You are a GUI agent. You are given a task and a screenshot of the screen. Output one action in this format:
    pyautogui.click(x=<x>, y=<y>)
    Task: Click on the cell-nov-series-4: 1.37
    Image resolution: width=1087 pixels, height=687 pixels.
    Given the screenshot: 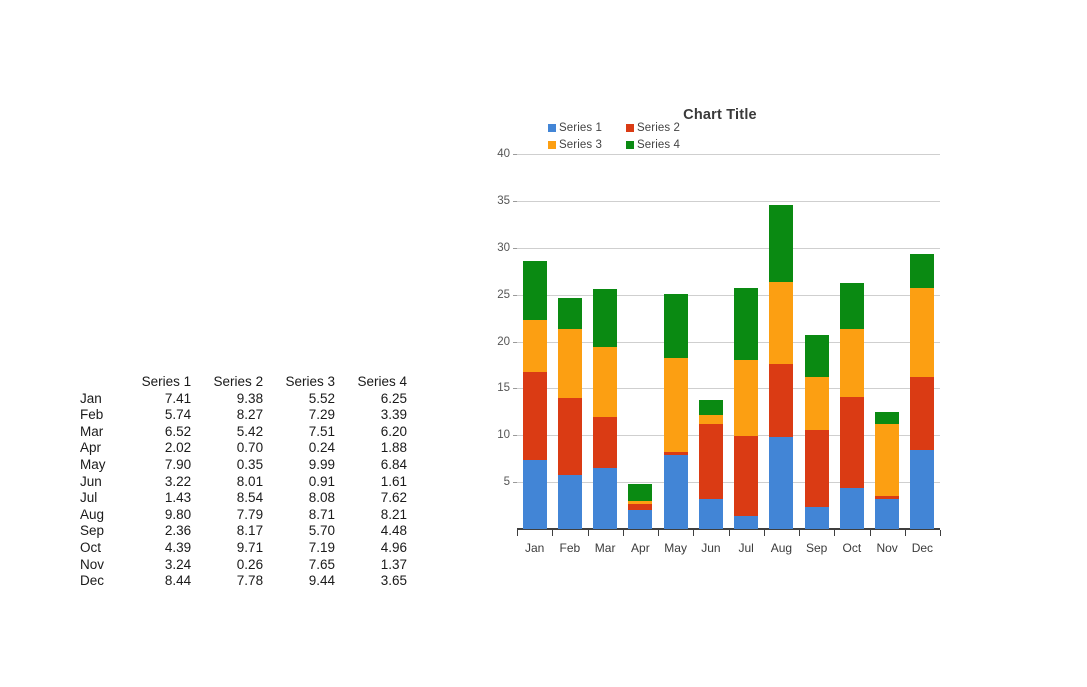 What is the action you would take?
    pyautogui.click(x=393, y=564)
    